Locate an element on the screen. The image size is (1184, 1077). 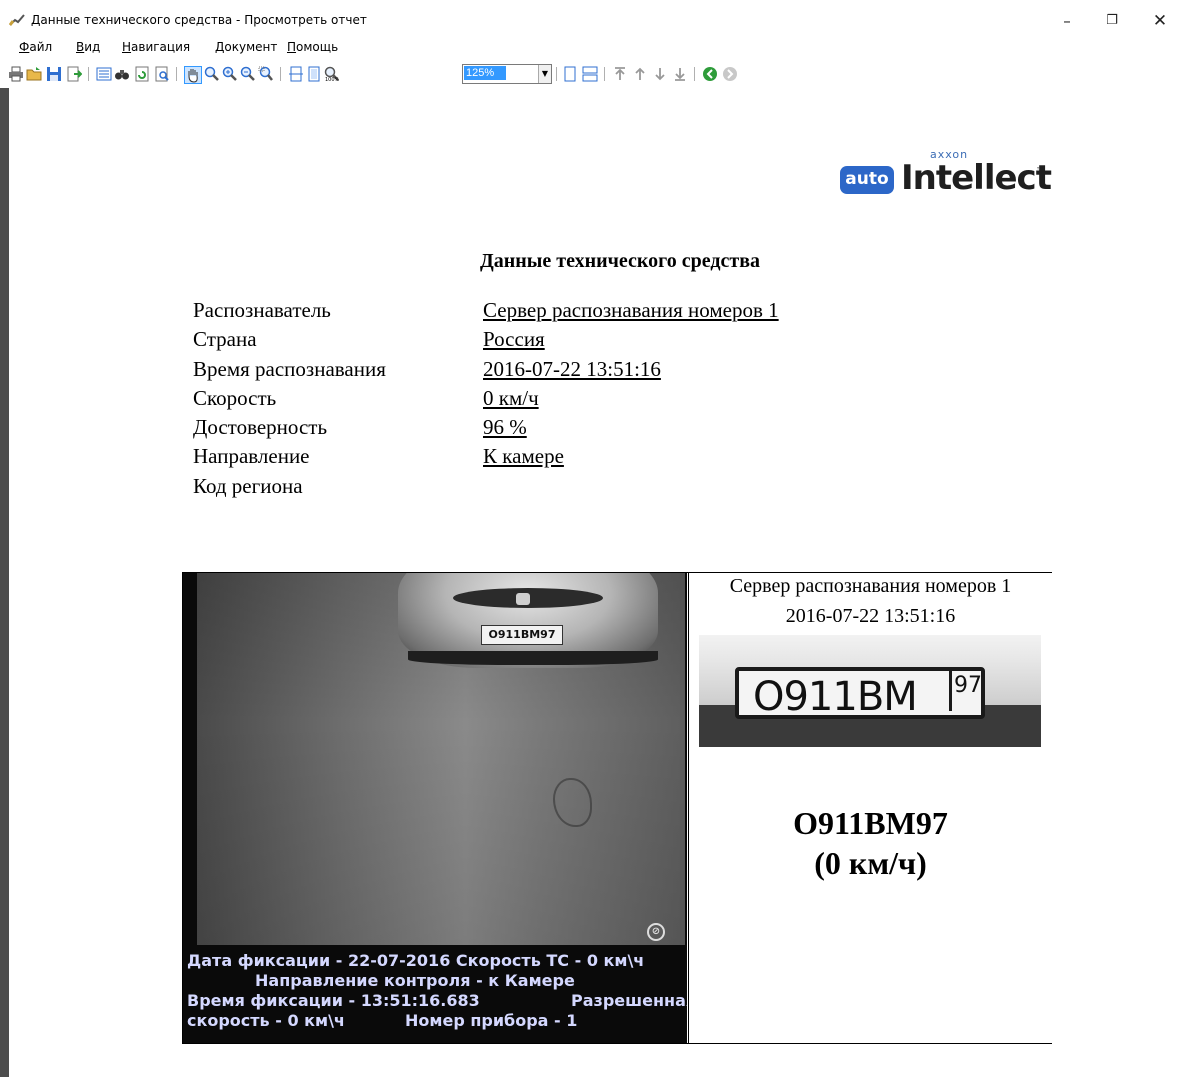
menu-bar: Файл Вид Навигация Документ Помощь is located at coordinates (592, 48).